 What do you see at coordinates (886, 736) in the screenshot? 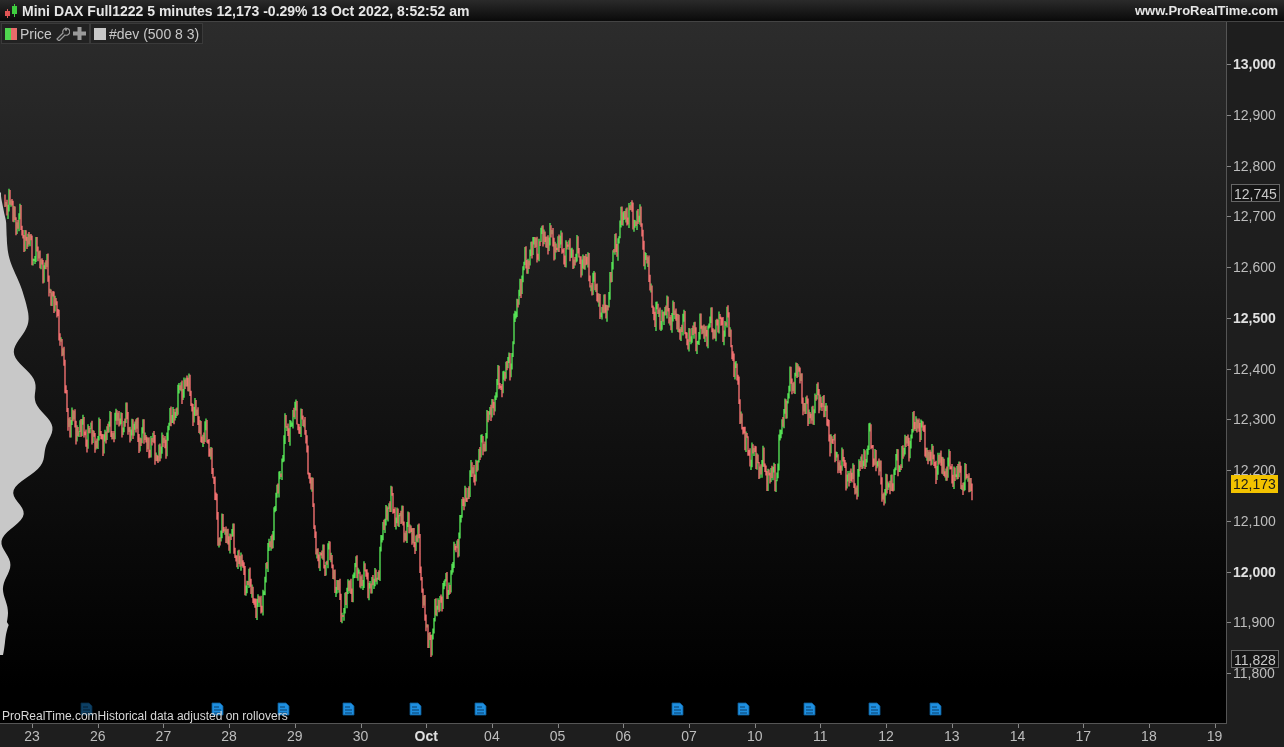
I see `date-label: 12` at bounding box center [886, 736].